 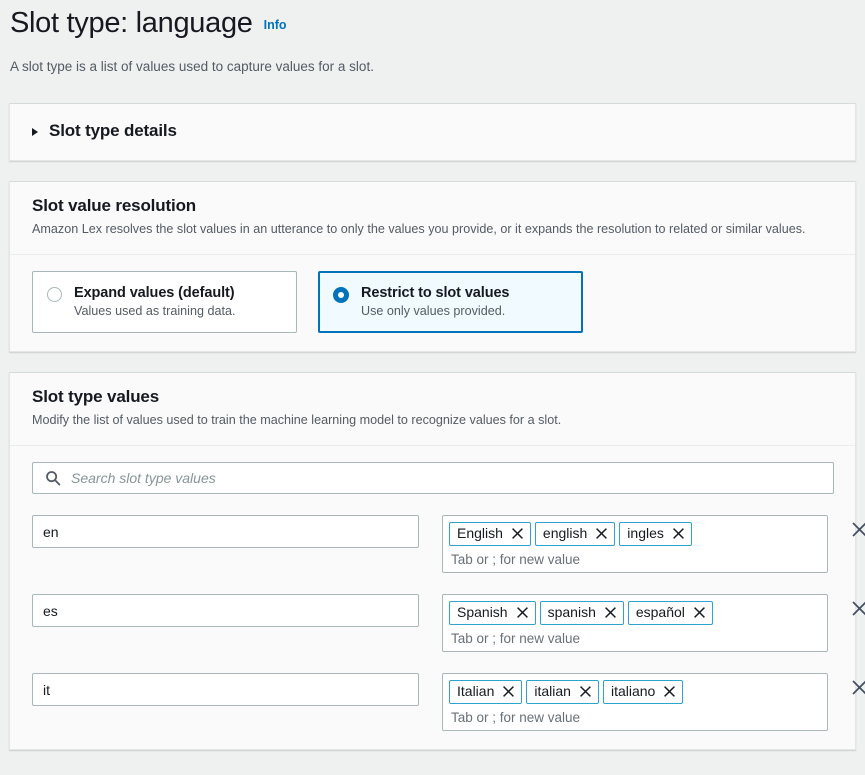 What do you see at coordinates (432, 23) in the screenshot?
I see `title-row: Slot type: language Info` at bounding box center [432, 23].